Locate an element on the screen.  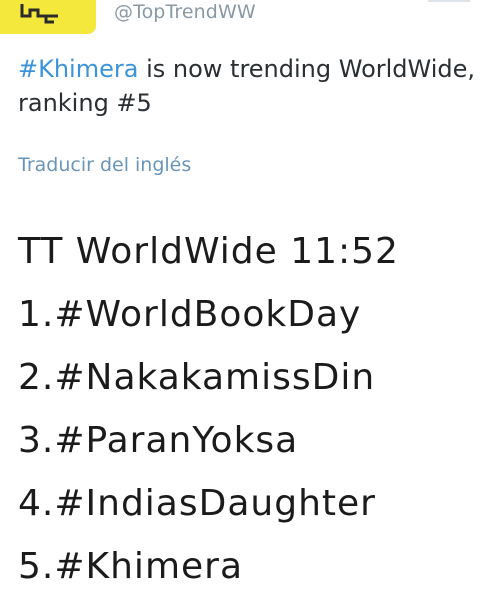
avatar-logo-icon is located at coordinates (39, 14).